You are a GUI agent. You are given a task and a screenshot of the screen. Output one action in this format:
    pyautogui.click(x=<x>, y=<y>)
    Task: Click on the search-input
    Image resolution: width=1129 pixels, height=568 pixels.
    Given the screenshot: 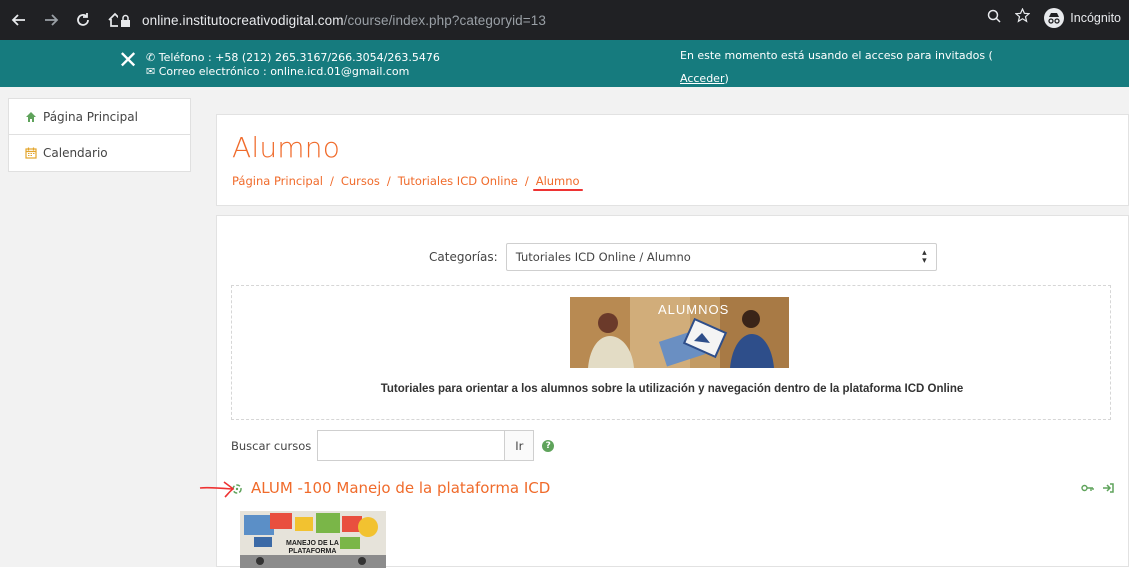 What is the action you would take?
    pyautogui.click(x=411, y=445)
    